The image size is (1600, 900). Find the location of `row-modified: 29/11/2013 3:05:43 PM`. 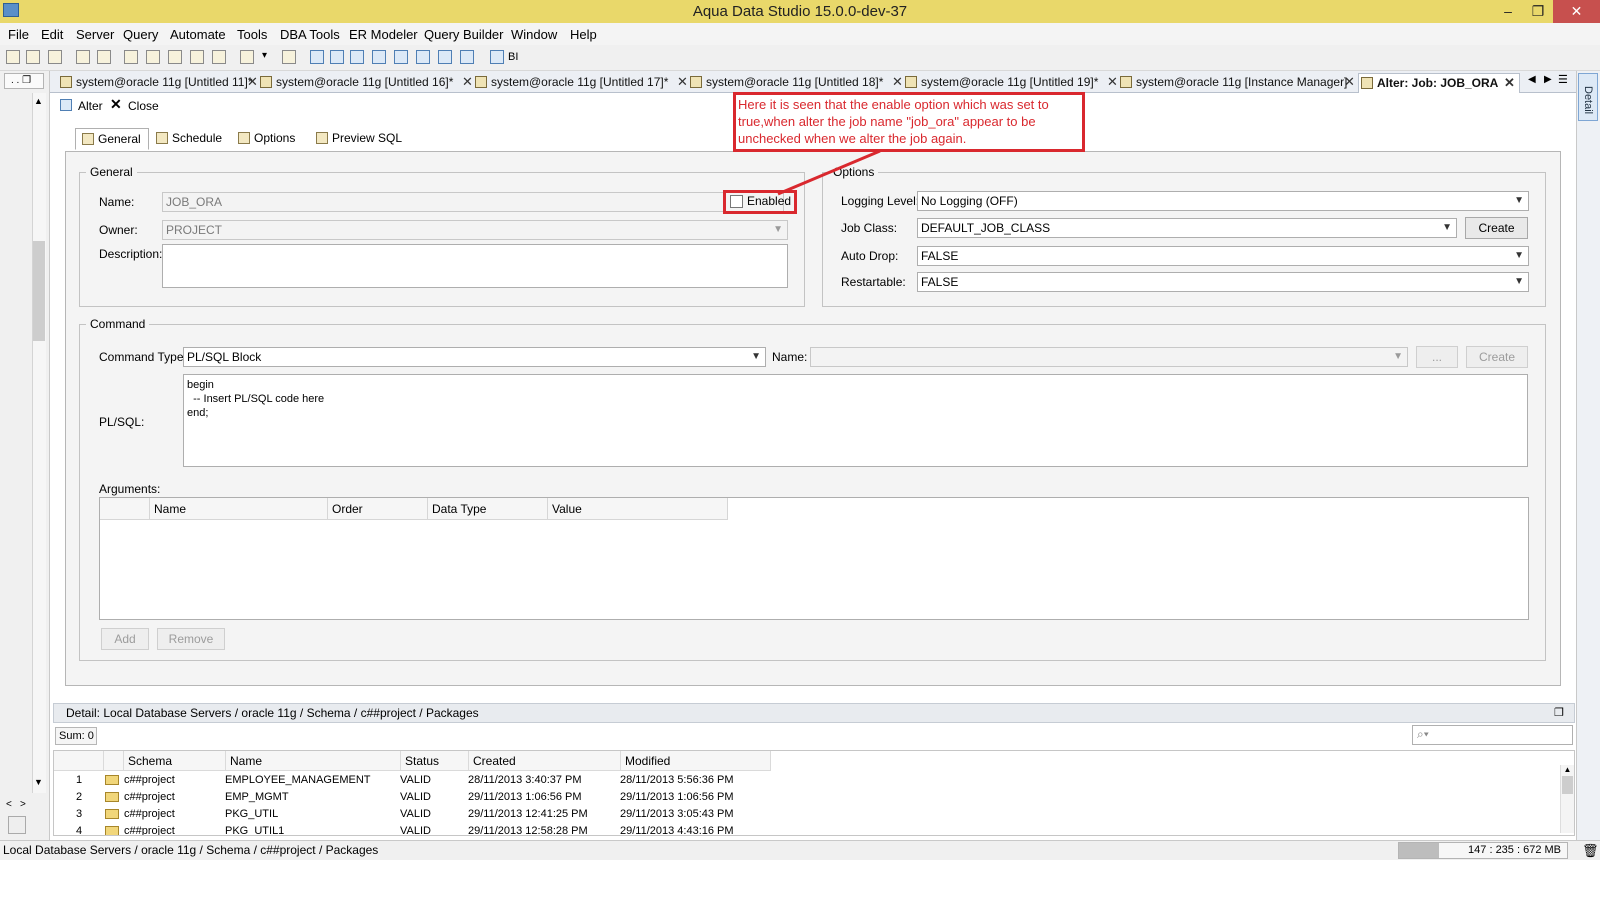

row-modified: 29/11/2013 3:05:43 PM is located at coordinates (677, 814).